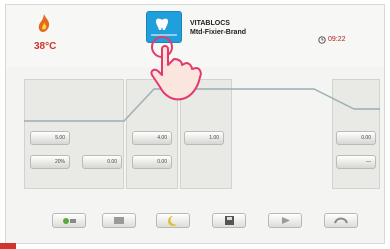 The image size is (390, 249). Describe the element at coordinates (356, 138) in the screenshot. I see `param-button-7: 0.00` at that location.